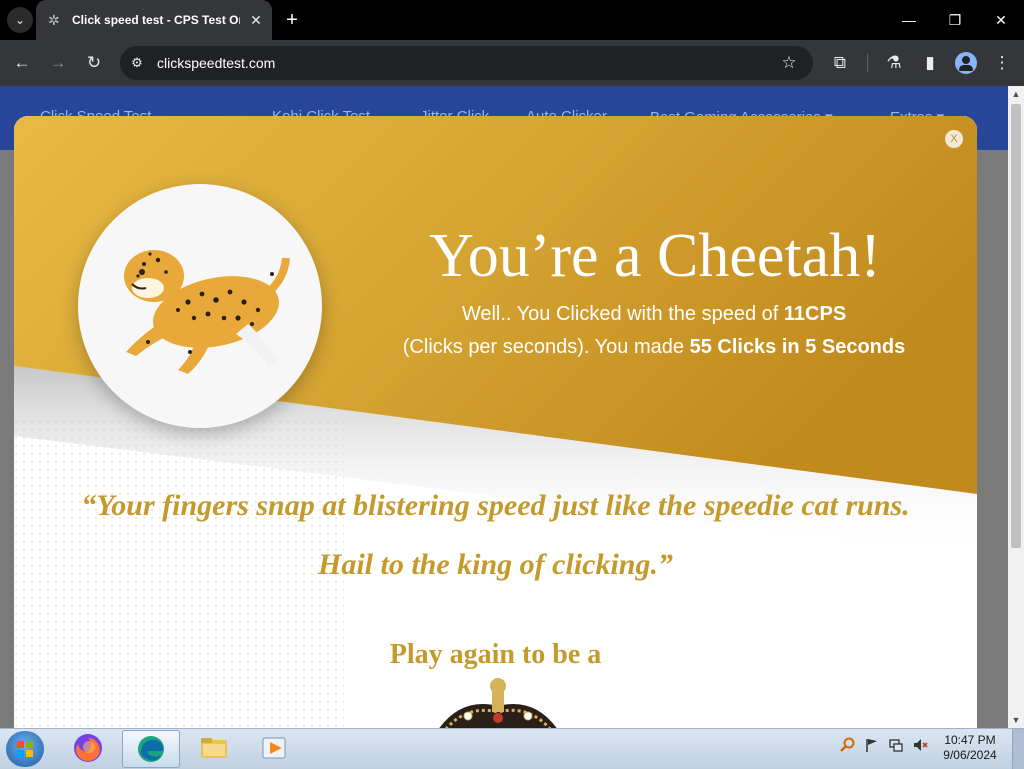 This screenshot has width=1024, height=769. What do you see at coordinates (54, 20) in the screenshot?
I see `cursor-favicon-icon: ✲` at bounding box center [54, 20].